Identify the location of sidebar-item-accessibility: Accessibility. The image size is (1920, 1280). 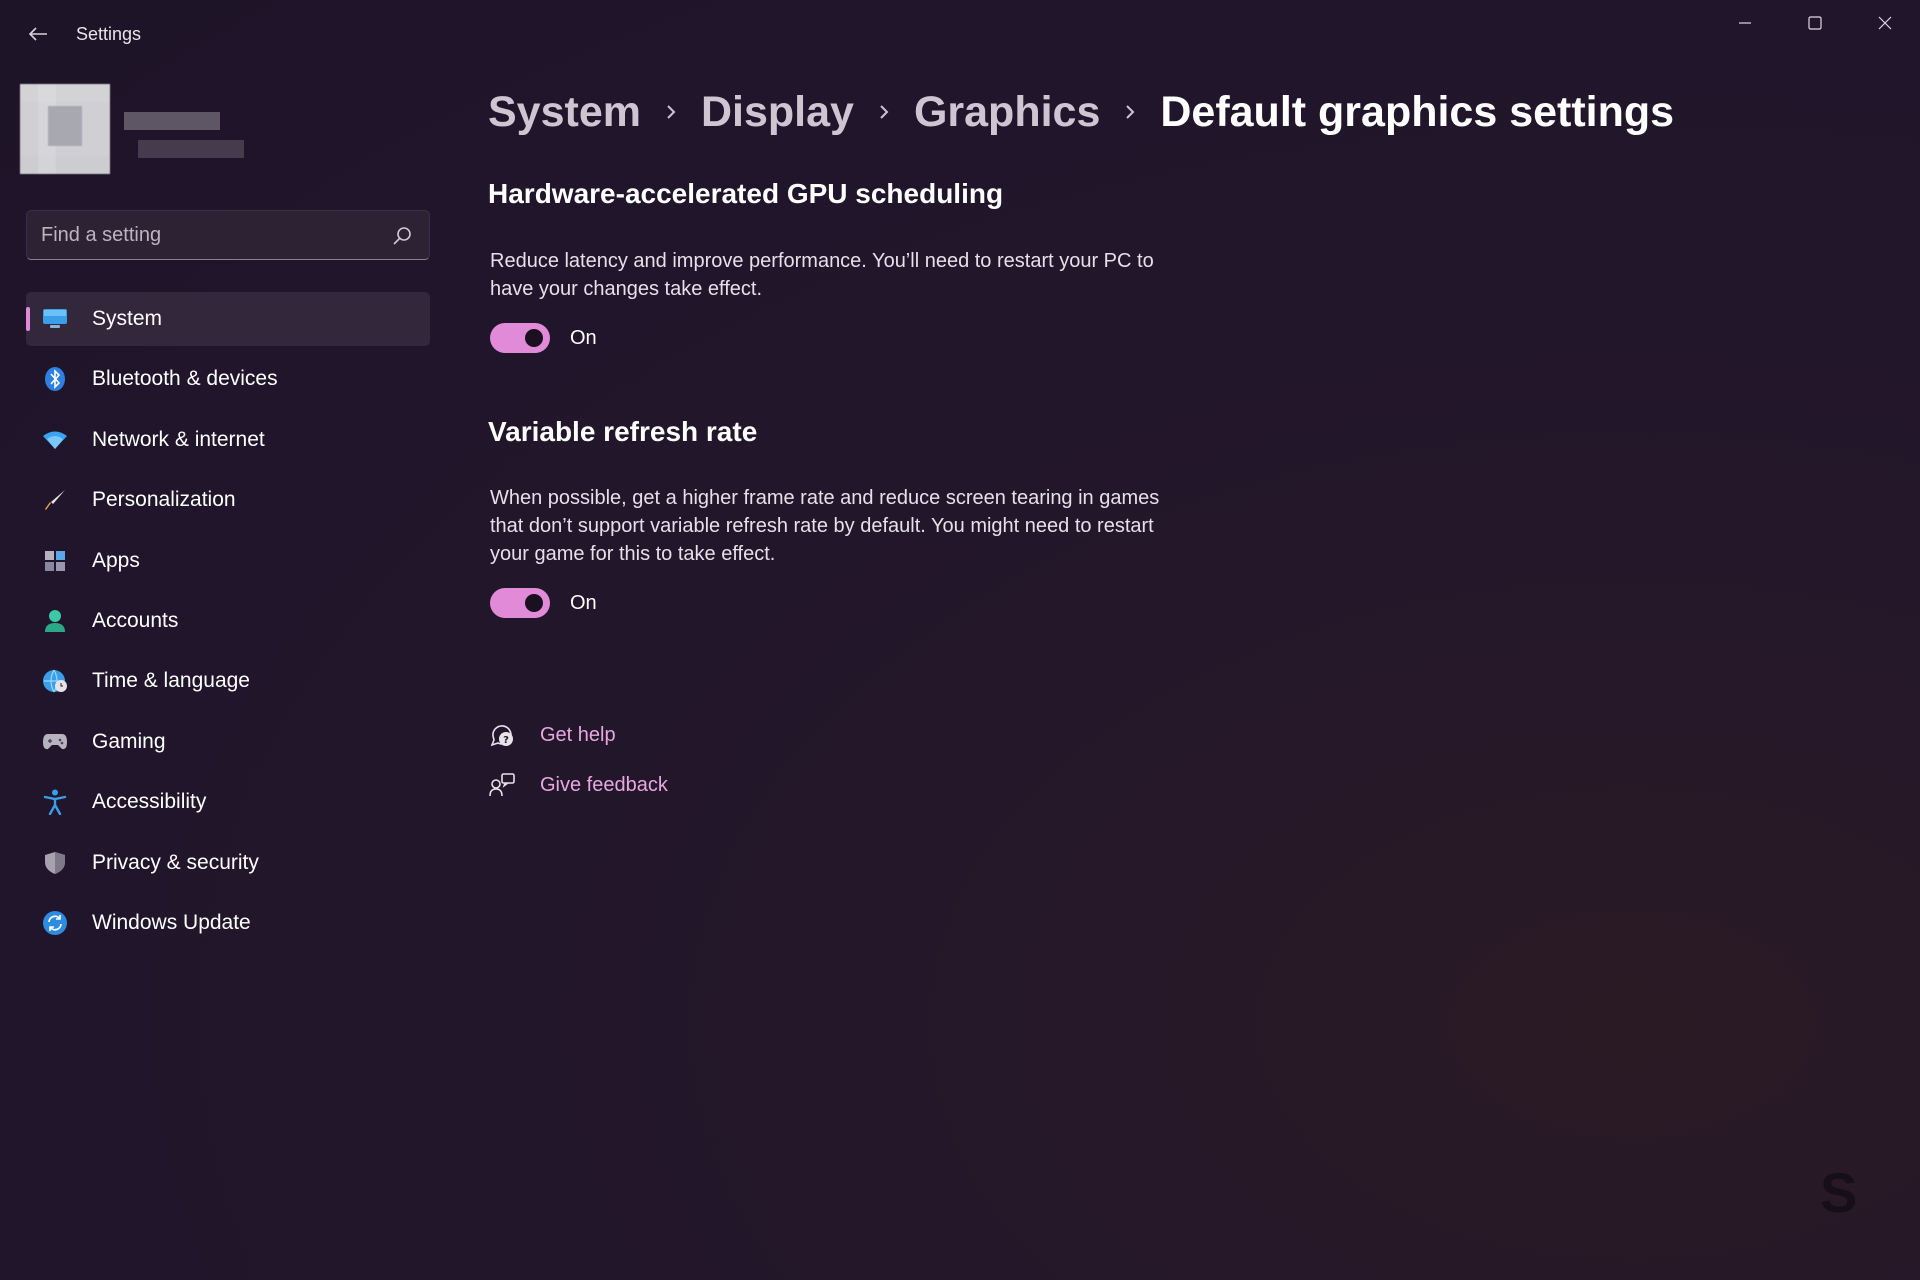
(228, 802).